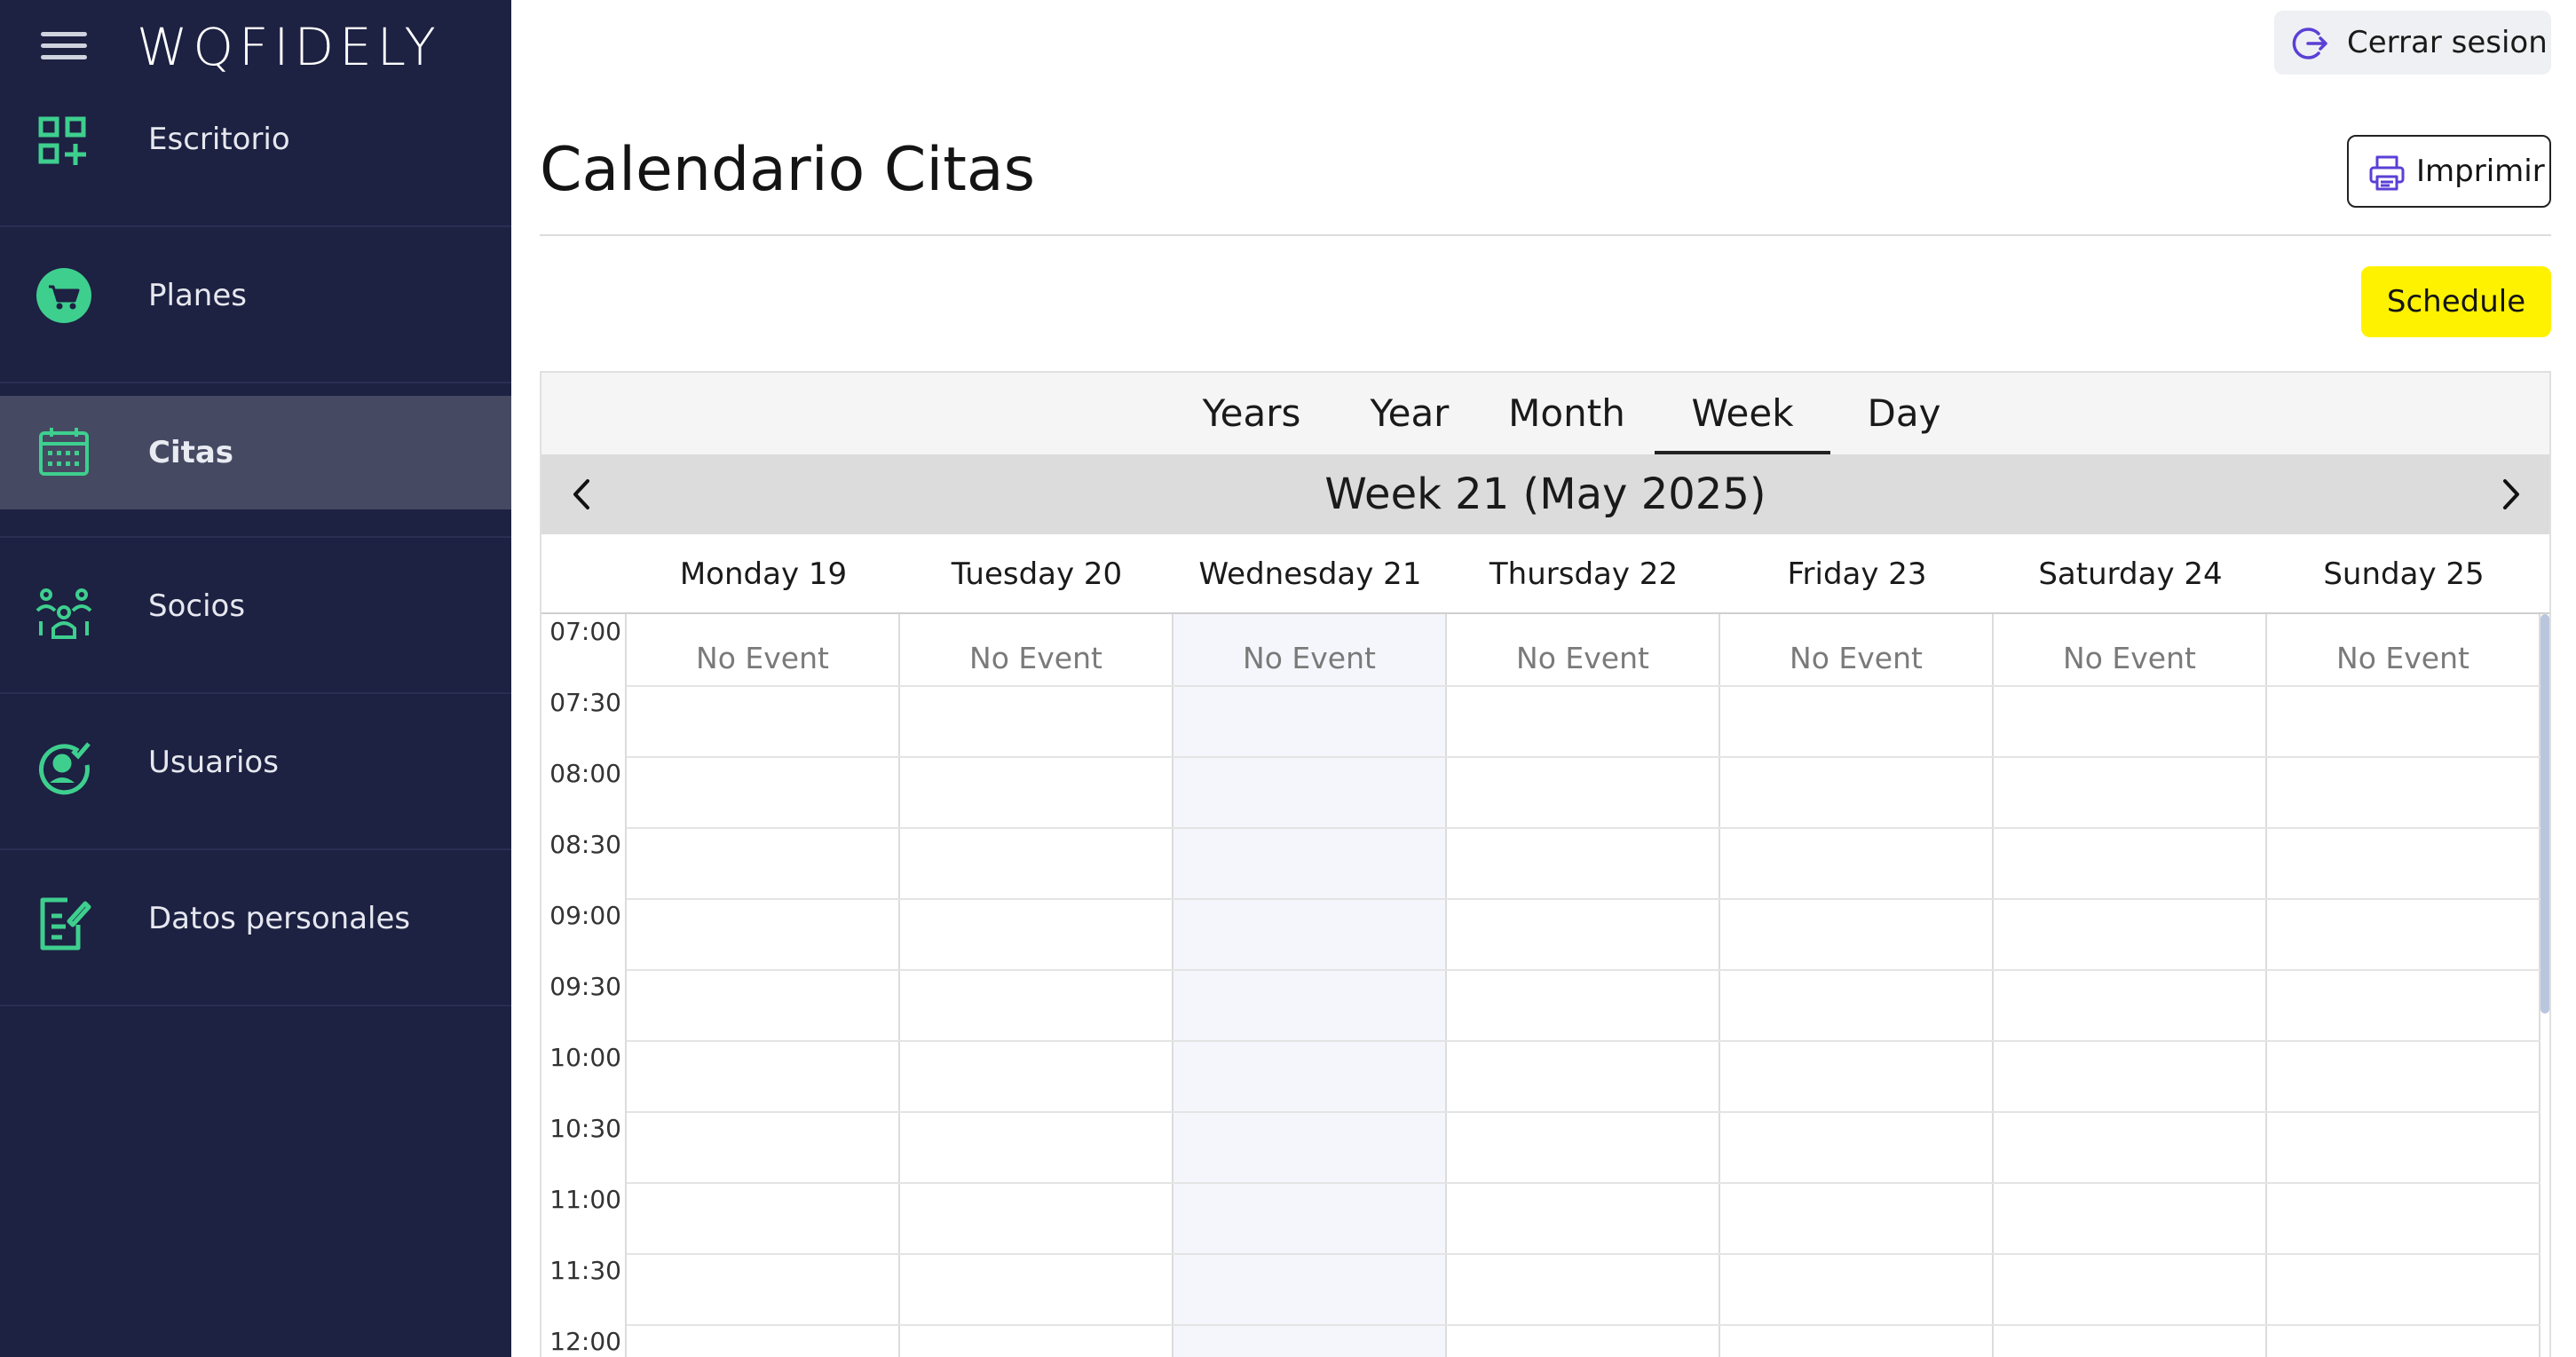 The image size is (2576, 1357). Describe the element at coordinates (763, 574) in the screenshot. I see `day-header: Monday 19` at that location.